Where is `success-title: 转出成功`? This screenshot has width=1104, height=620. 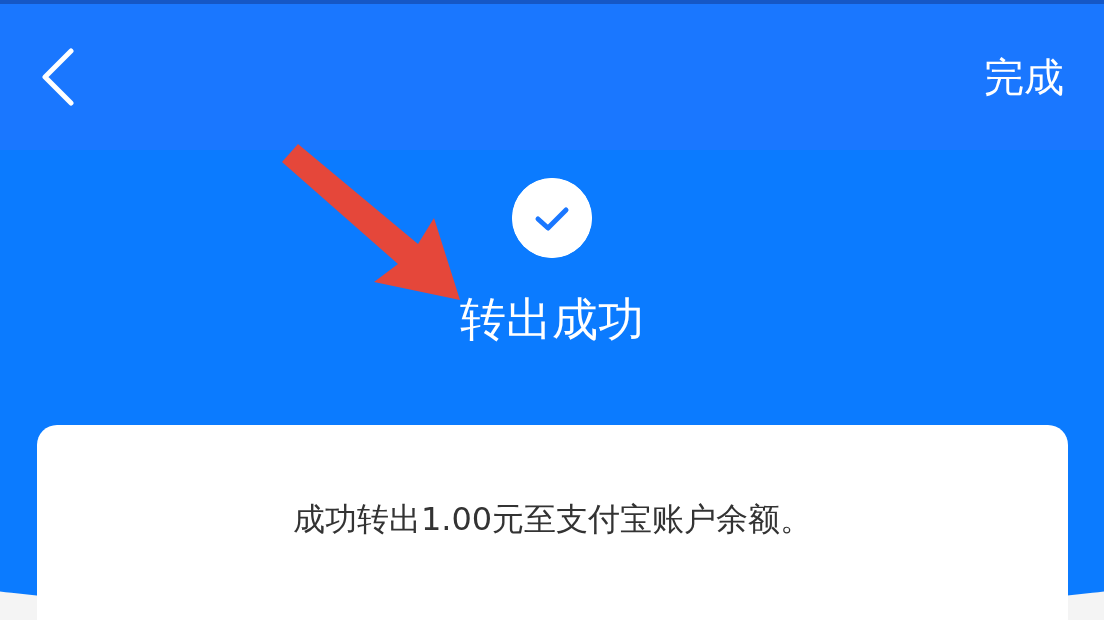
success-title: 转出成功 is located at coordinates (552, 320).